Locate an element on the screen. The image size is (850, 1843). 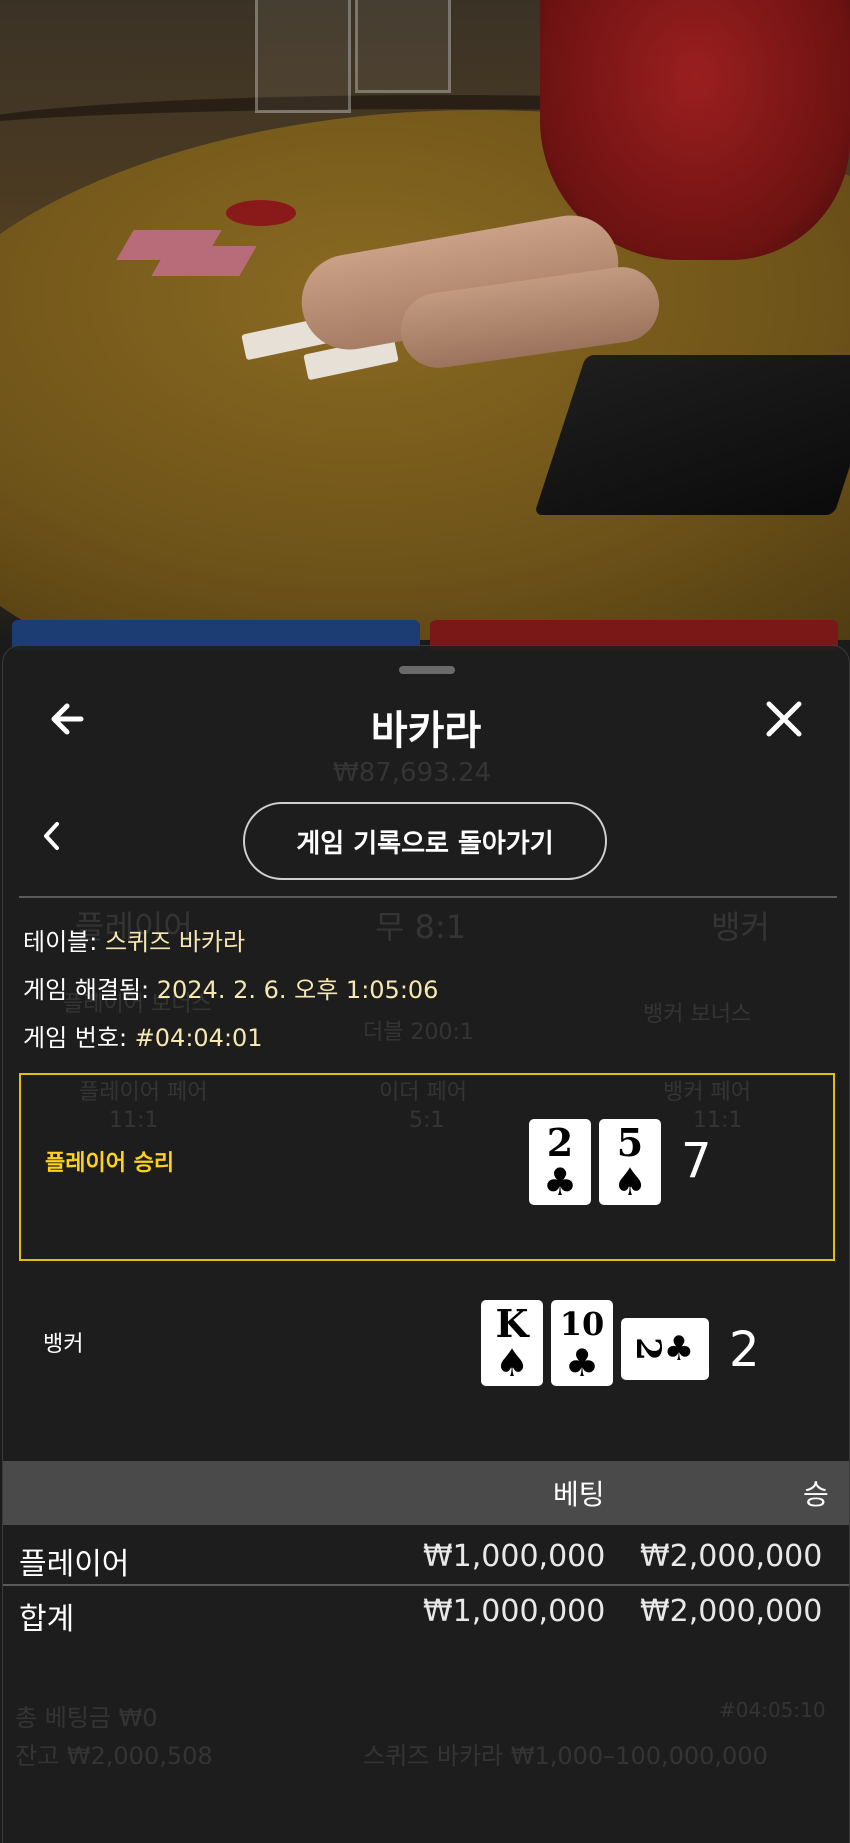
resolved-info: 게임 해결됨: 2024. 2. 6. 오후 1:05:06 is located at coordinates (230, 987).